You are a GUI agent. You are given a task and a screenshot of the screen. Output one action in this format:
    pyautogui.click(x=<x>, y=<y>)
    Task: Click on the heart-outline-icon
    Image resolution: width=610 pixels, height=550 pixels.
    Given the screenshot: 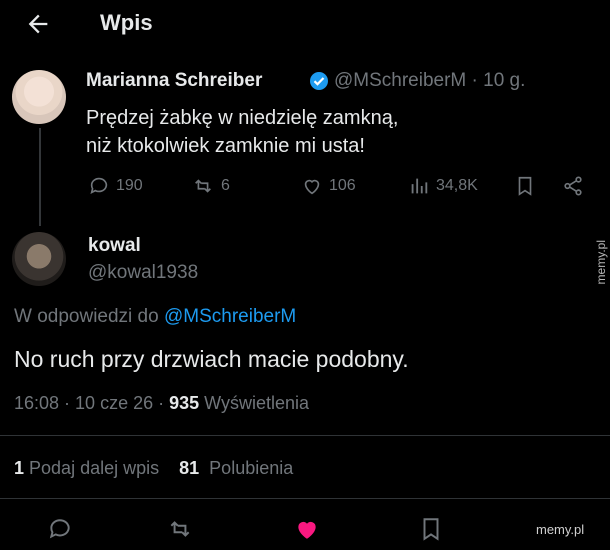 What is the action you would take?
    pyautogui.click(x=312, y=186)
    